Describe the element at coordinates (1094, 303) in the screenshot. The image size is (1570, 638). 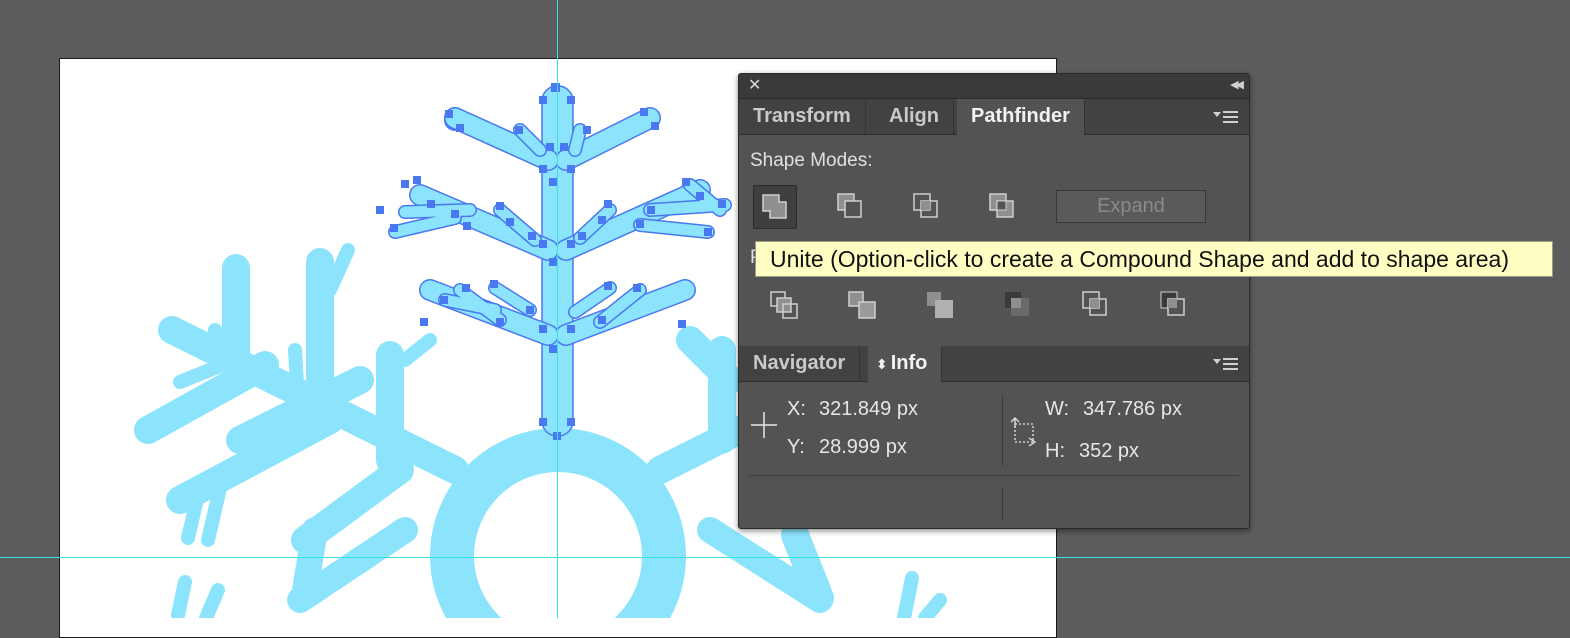
I see `outline-icon` at that location.